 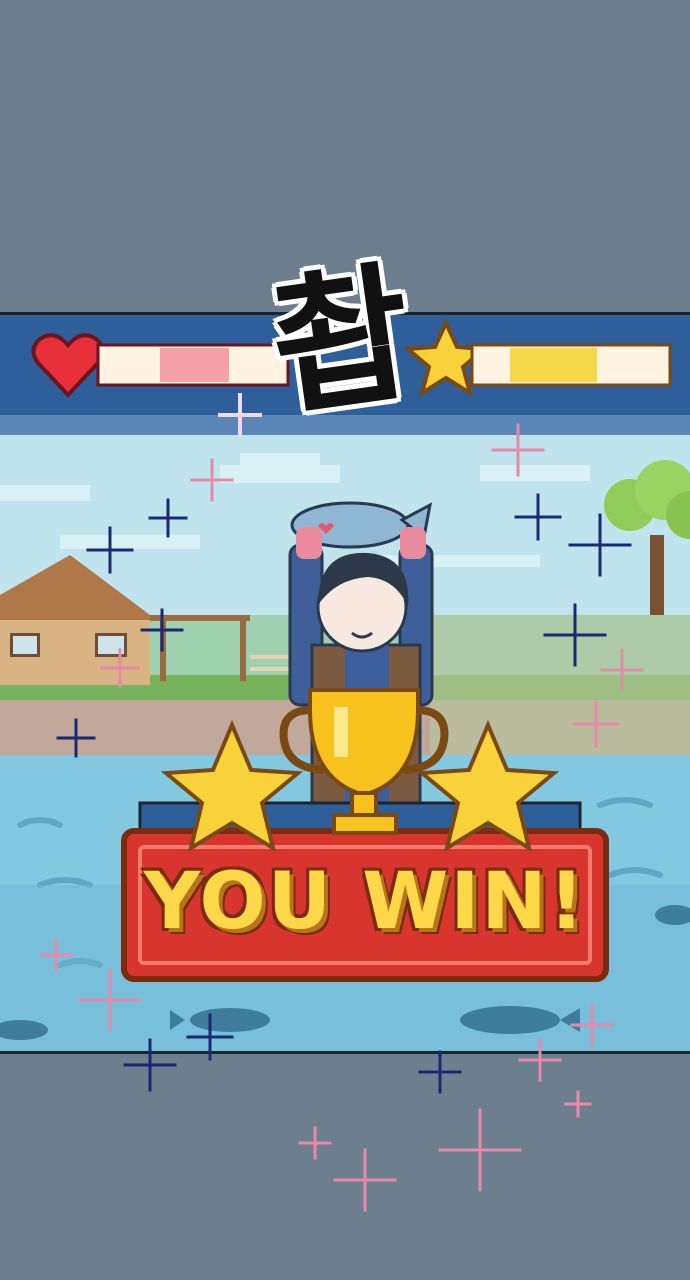 I want to click on score-bar-fill, so click(x=553, y=365).